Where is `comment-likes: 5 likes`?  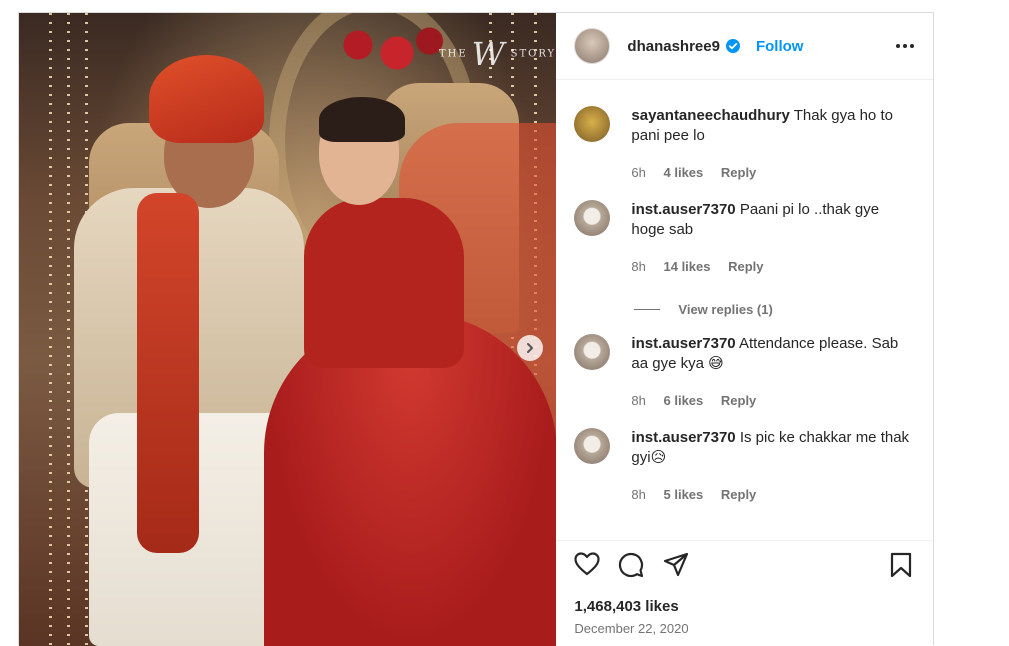 comment-likes: 5 likes is located at coordinates (684, 494).